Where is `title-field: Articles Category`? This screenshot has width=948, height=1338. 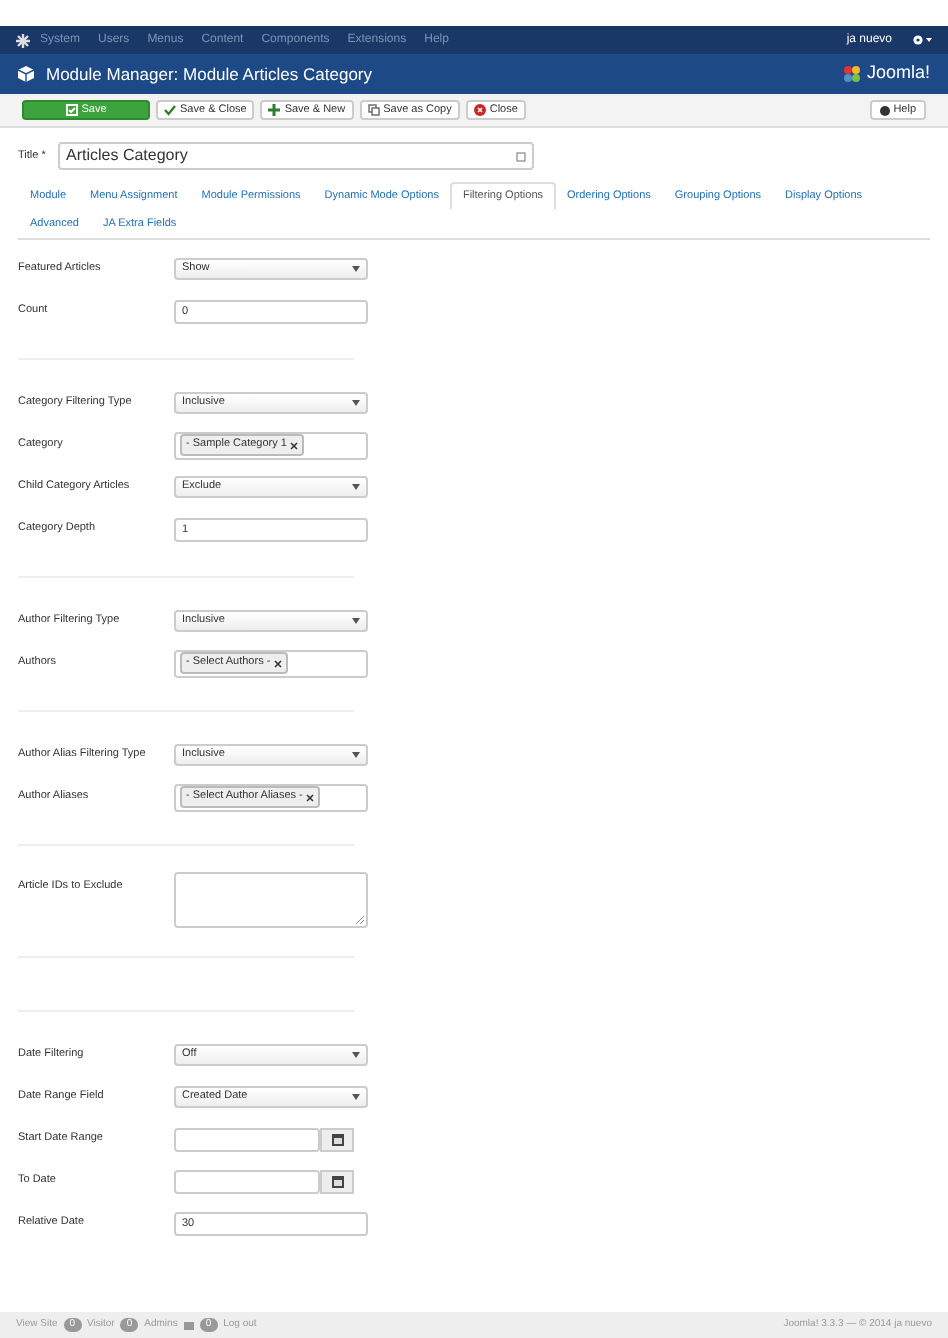 title-field: Articles Category is located at coordinates (296, 156).